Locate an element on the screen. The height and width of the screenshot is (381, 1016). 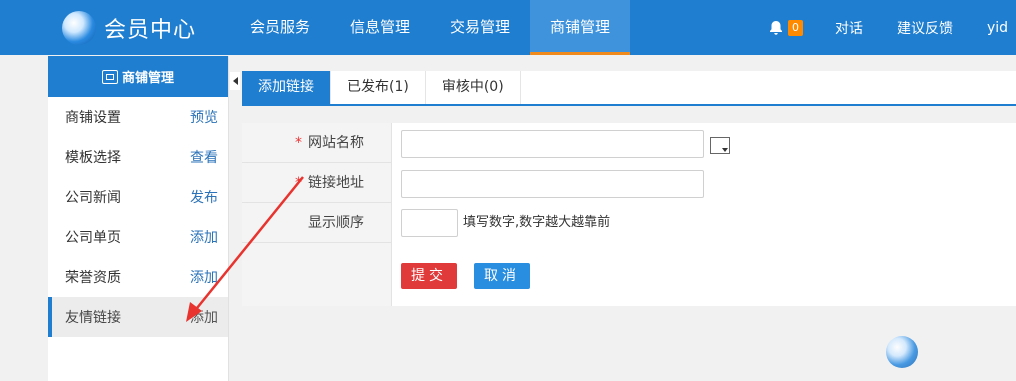
sidebar-item-label: 友情链接 is located at coordinates (93, 317).